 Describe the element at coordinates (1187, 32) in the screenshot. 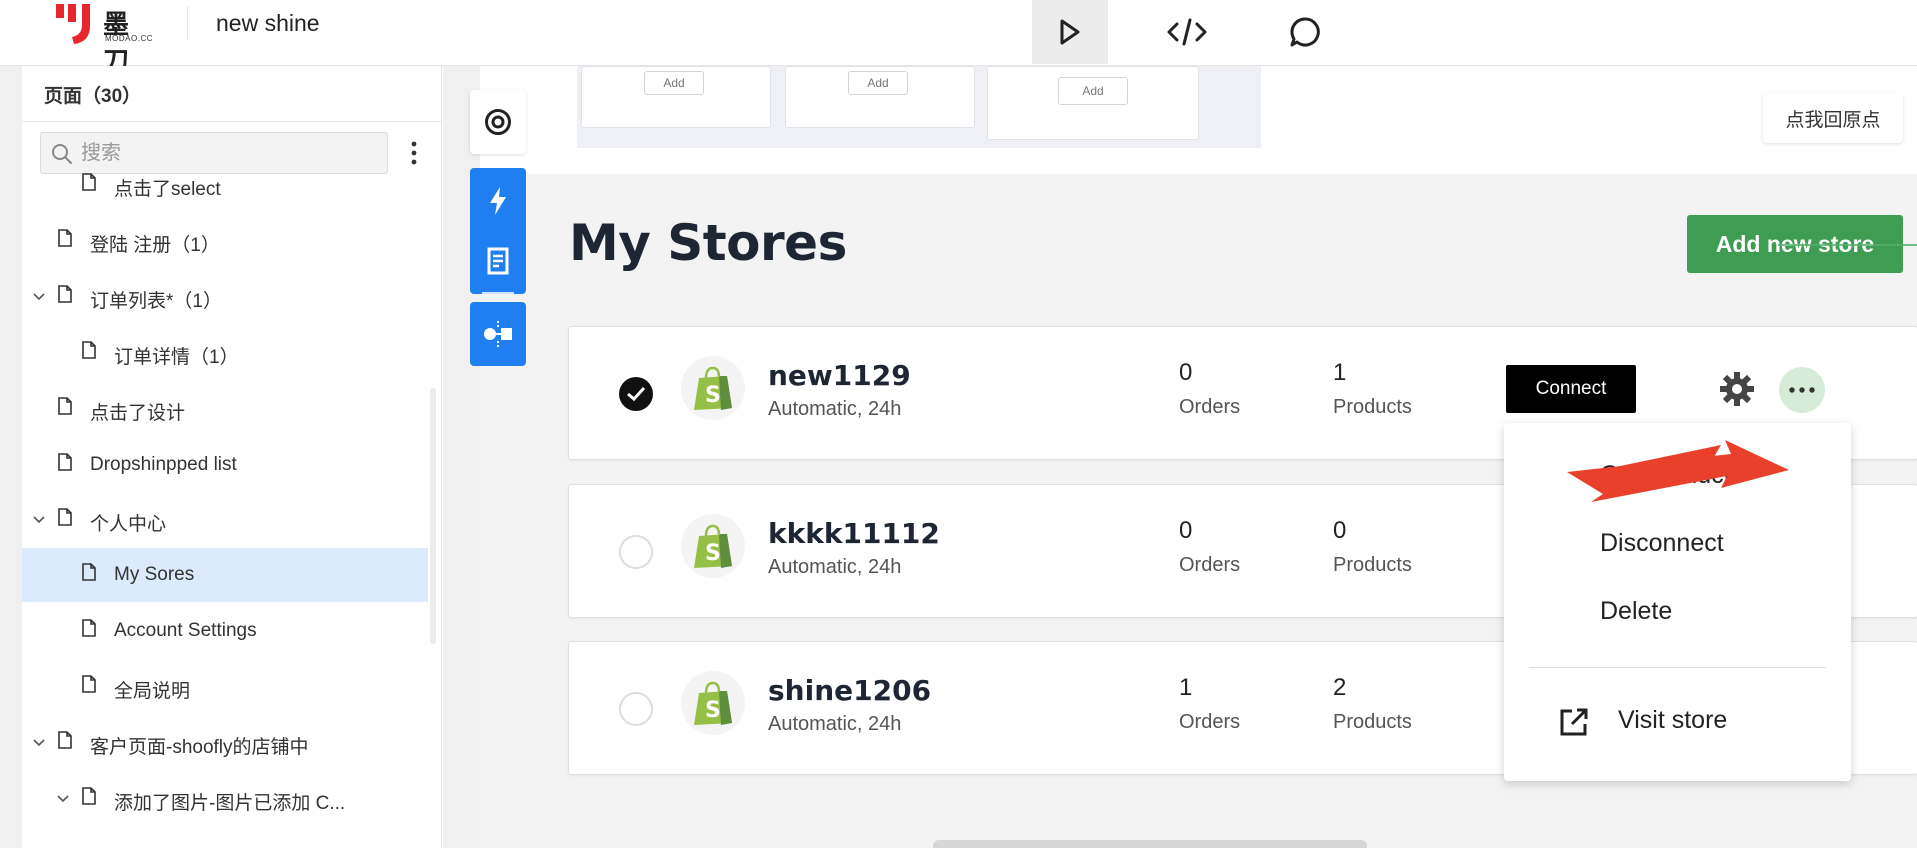

I see `code-button` at that location.